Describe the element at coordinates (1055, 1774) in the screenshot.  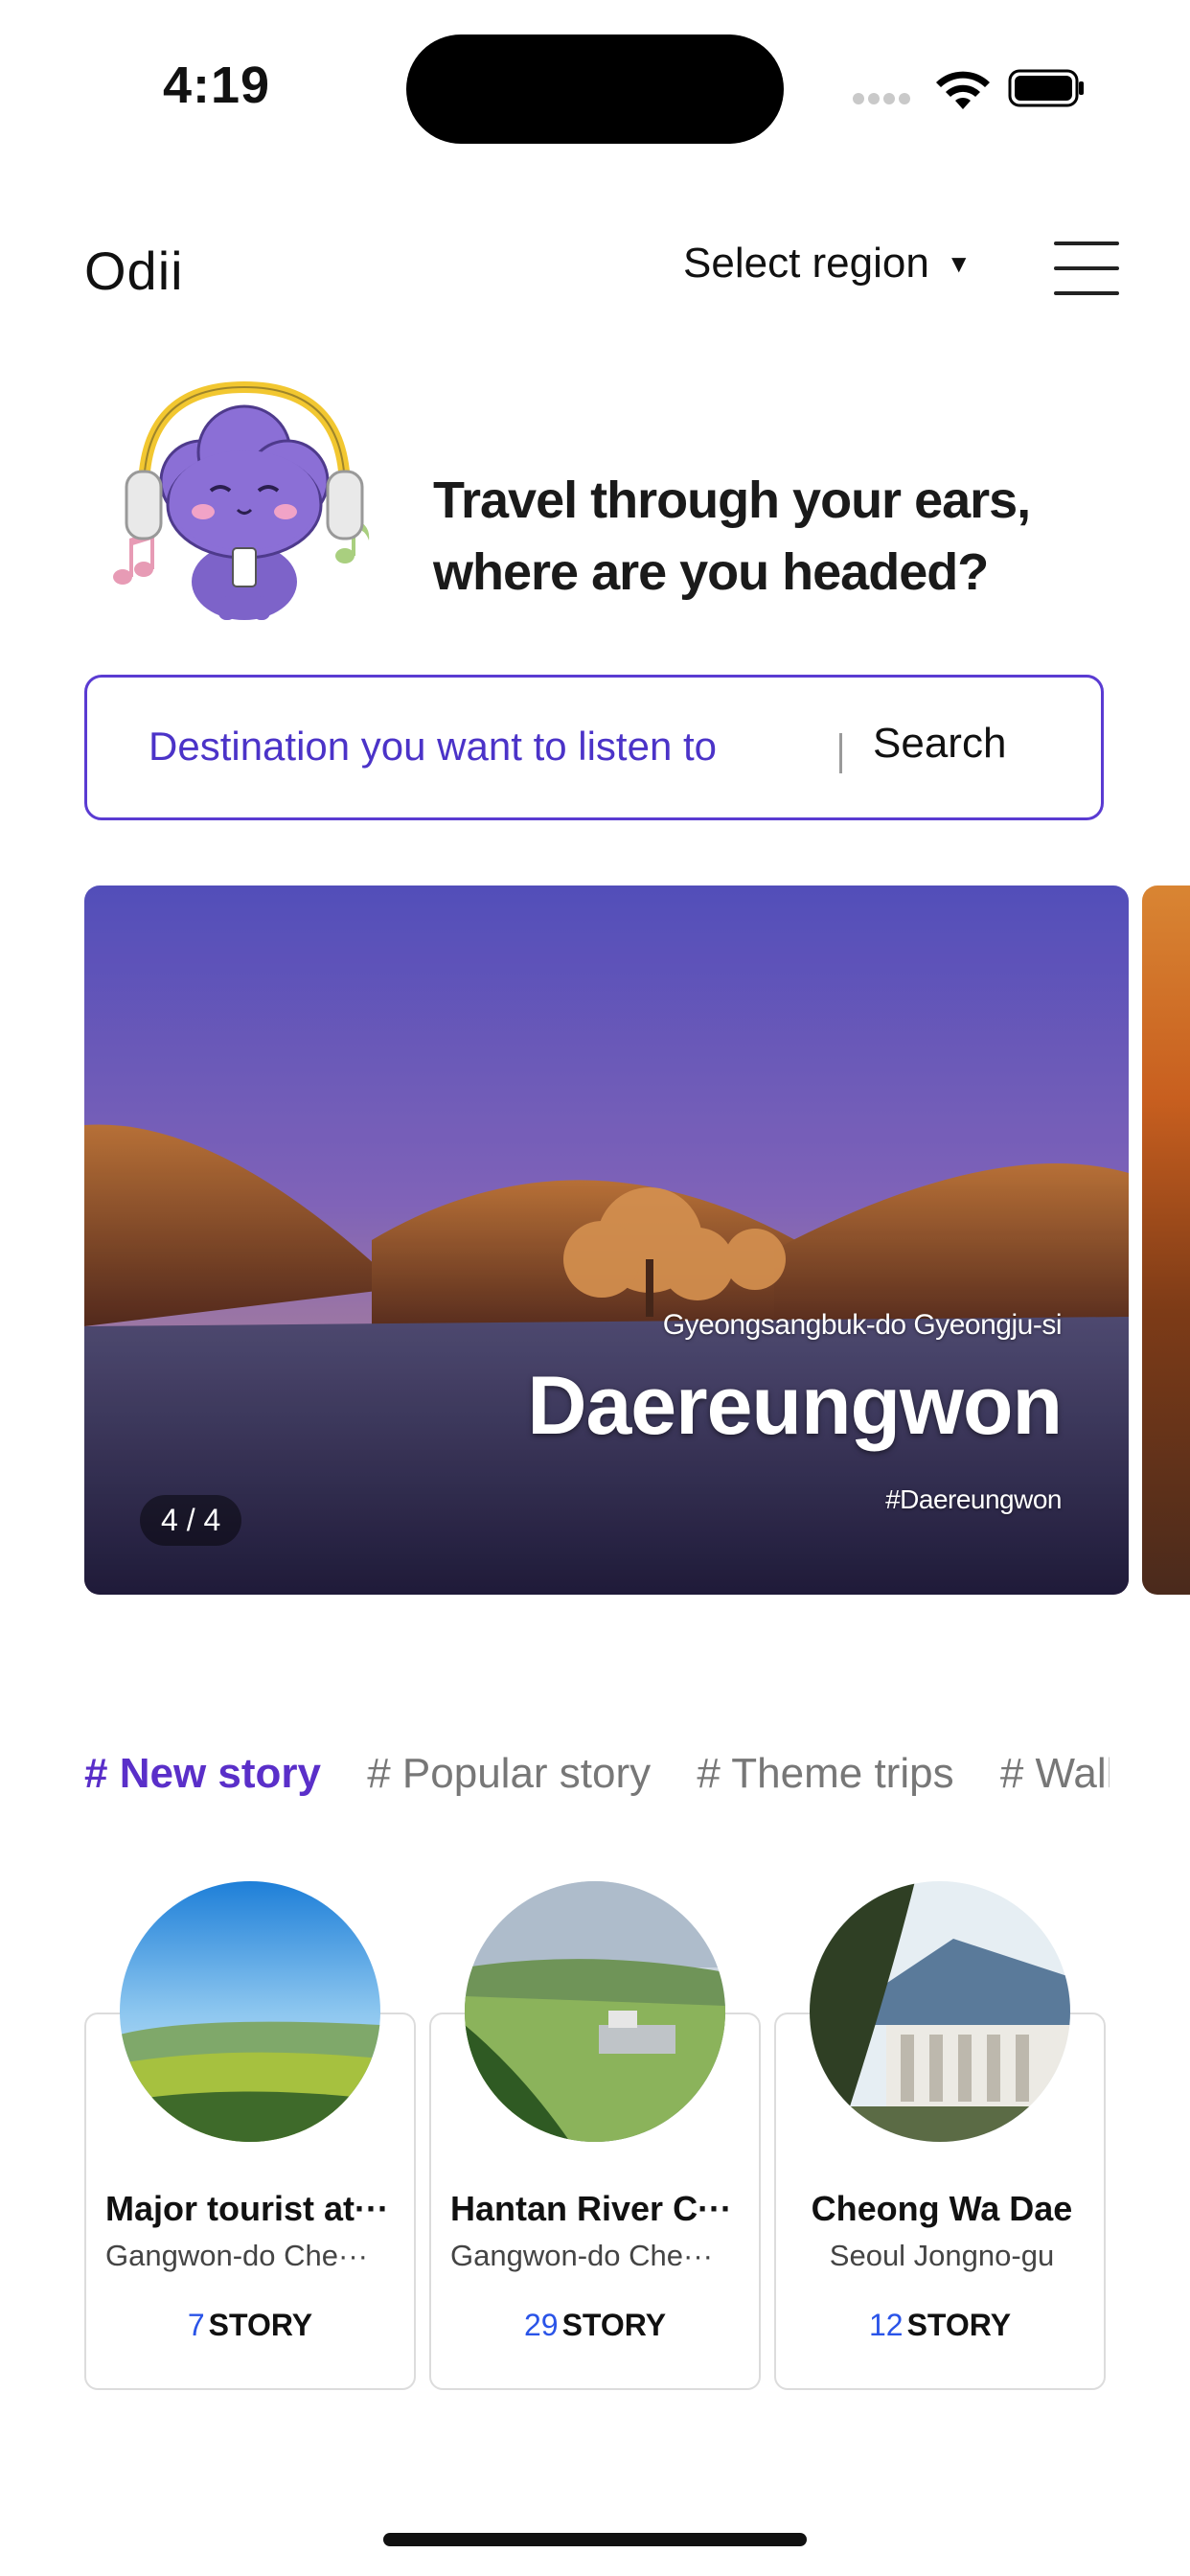
I see `tab-walking: # Walkin` at that location.